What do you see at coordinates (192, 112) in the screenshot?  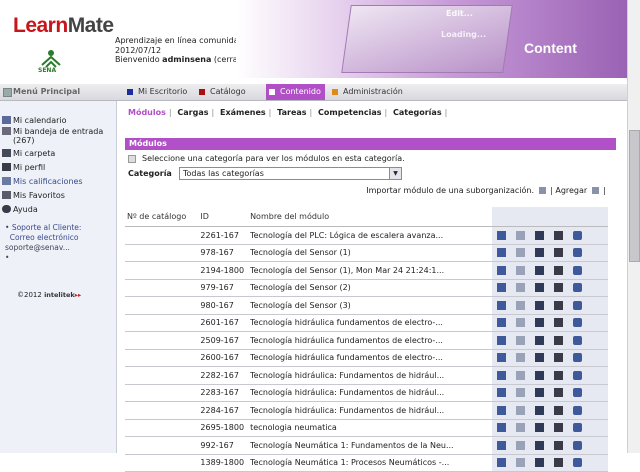 I see `subnav-cargas: Cargas` at bounding box center [192, 112].